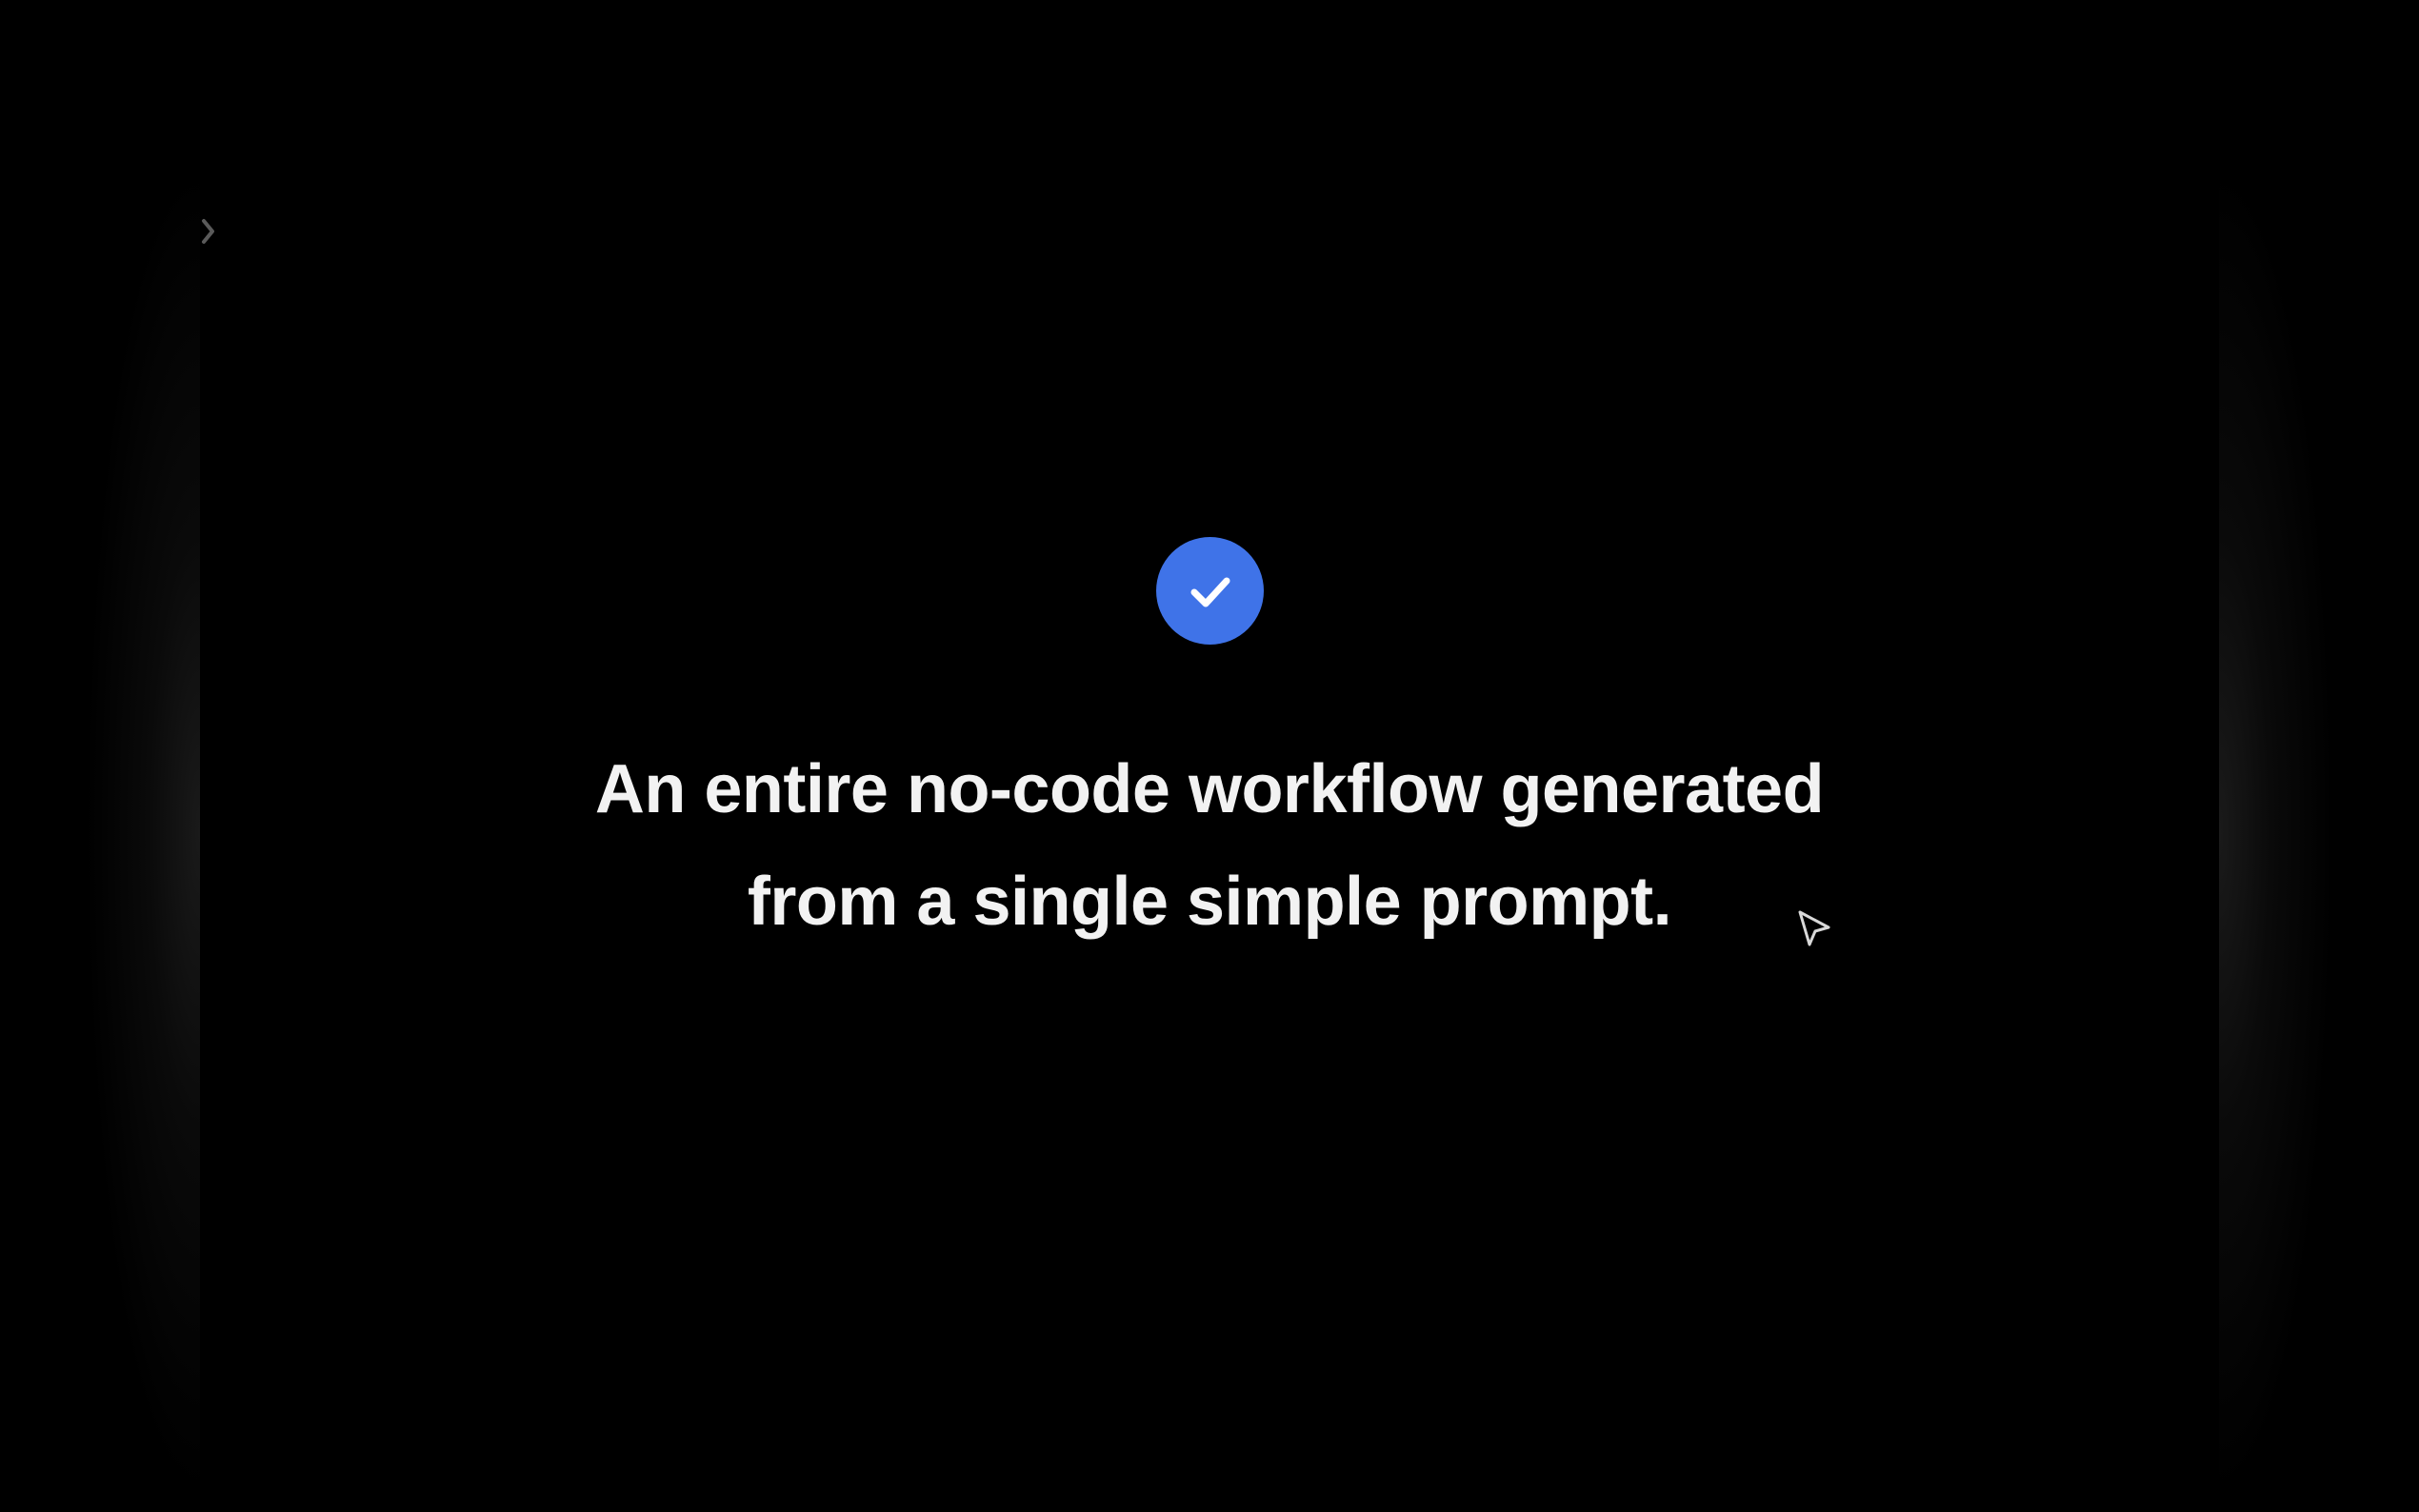  What do you see at coordinates (1209, 789) in the screenshot?
I see `headline-line-1: An entire no-code workflow generated` at bounding box center [1209, 789].